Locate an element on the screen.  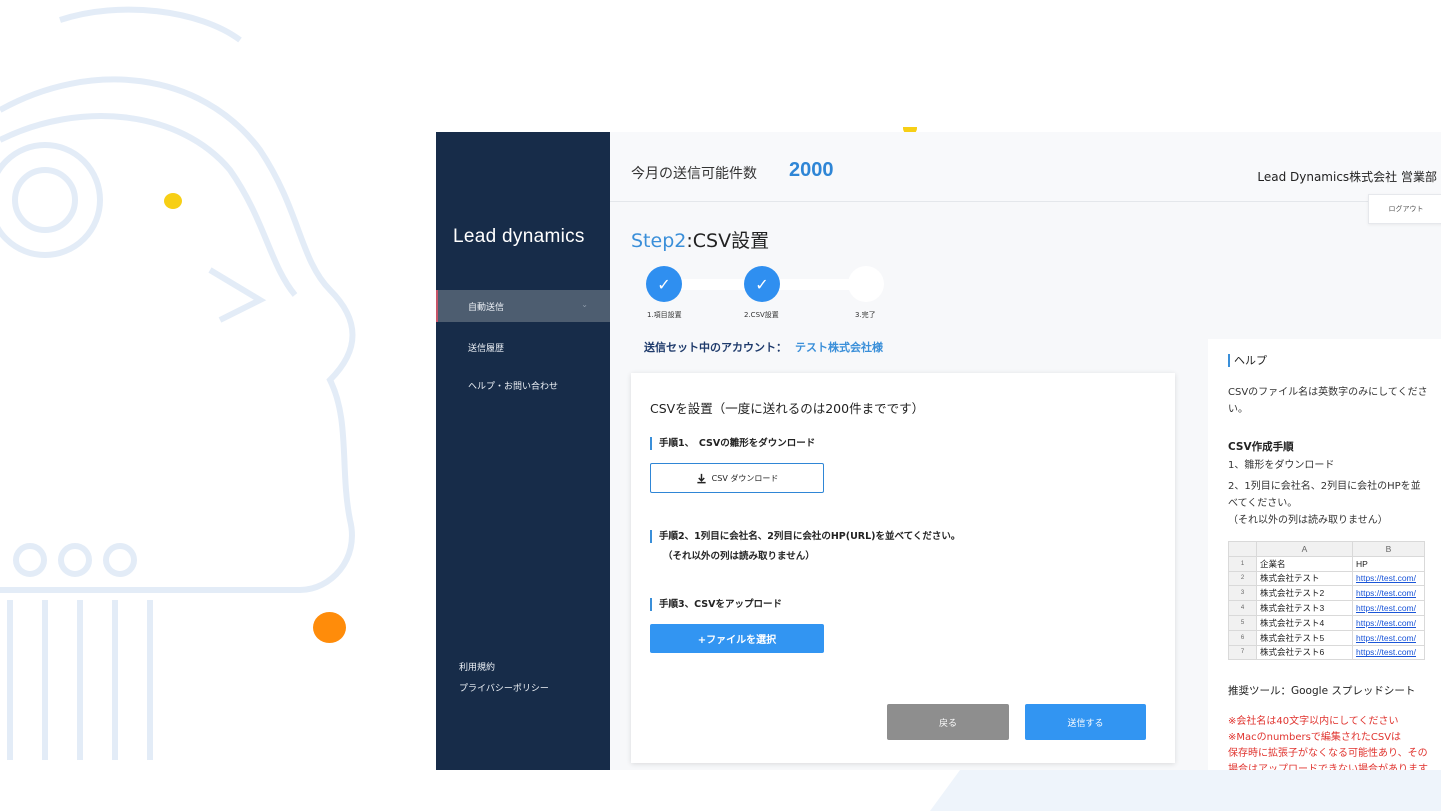
warning-3: 保存時に拡張子がなくなる可能性あり、その is located at coordinates (1328, 753).